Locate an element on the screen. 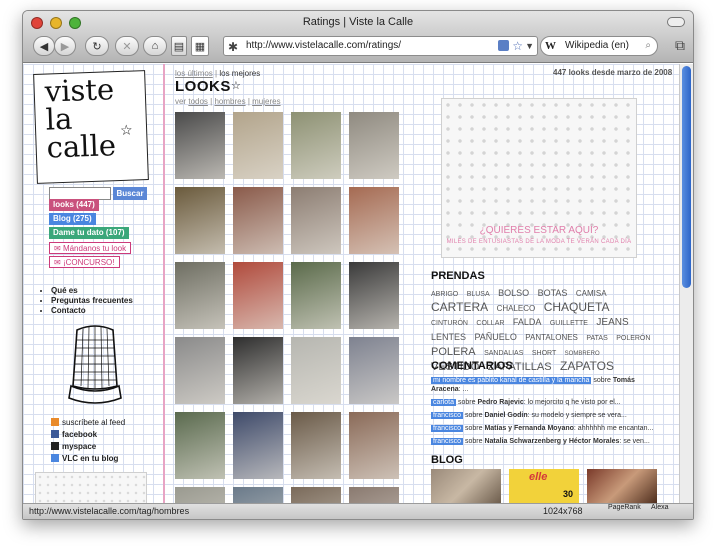 This screenshot has height=550, width=716. window-title: Ratings | Viste la Calle is located at coordinates (358, 22).